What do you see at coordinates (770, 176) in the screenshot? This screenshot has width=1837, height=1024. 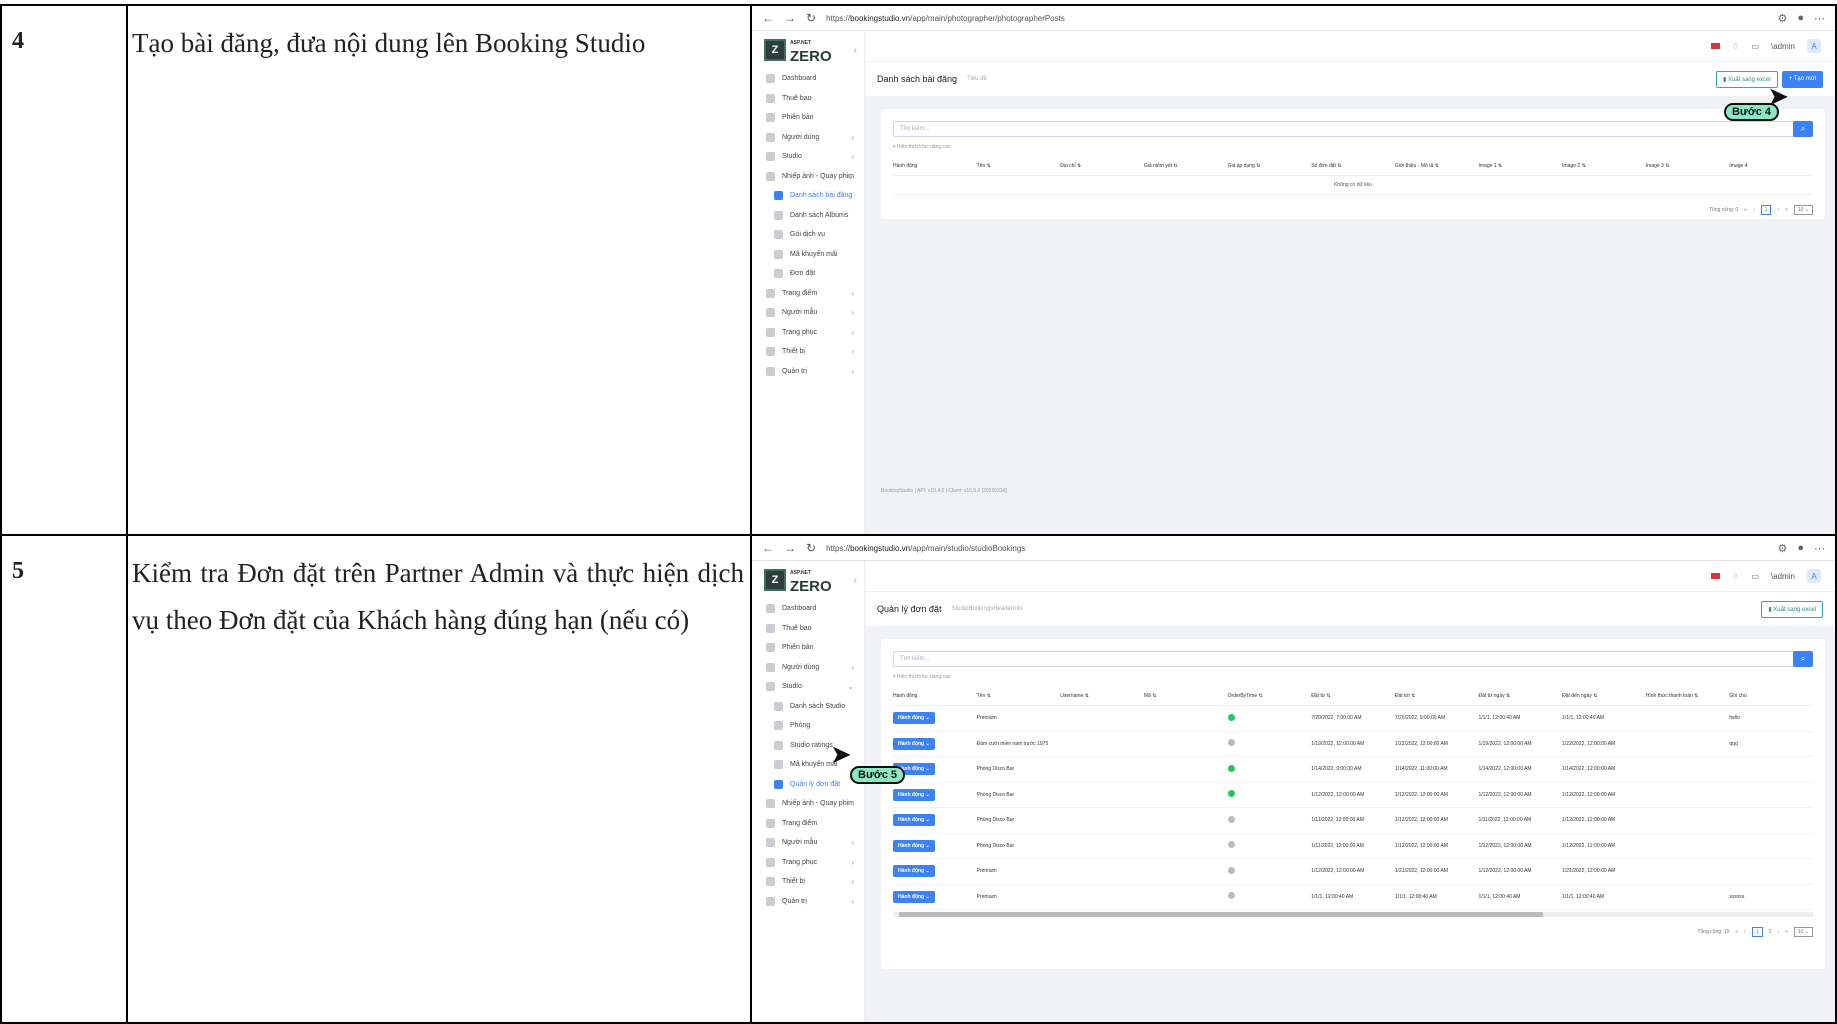 I see `camera-icon` at bounding box center [770, 176].